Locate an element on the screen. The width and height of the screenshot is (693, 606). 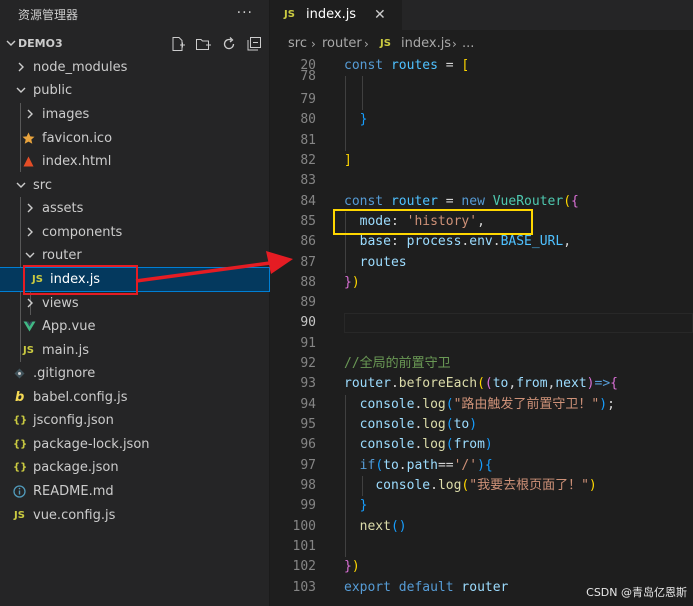
tree-item-images: images is located at coordinates (134, 114).